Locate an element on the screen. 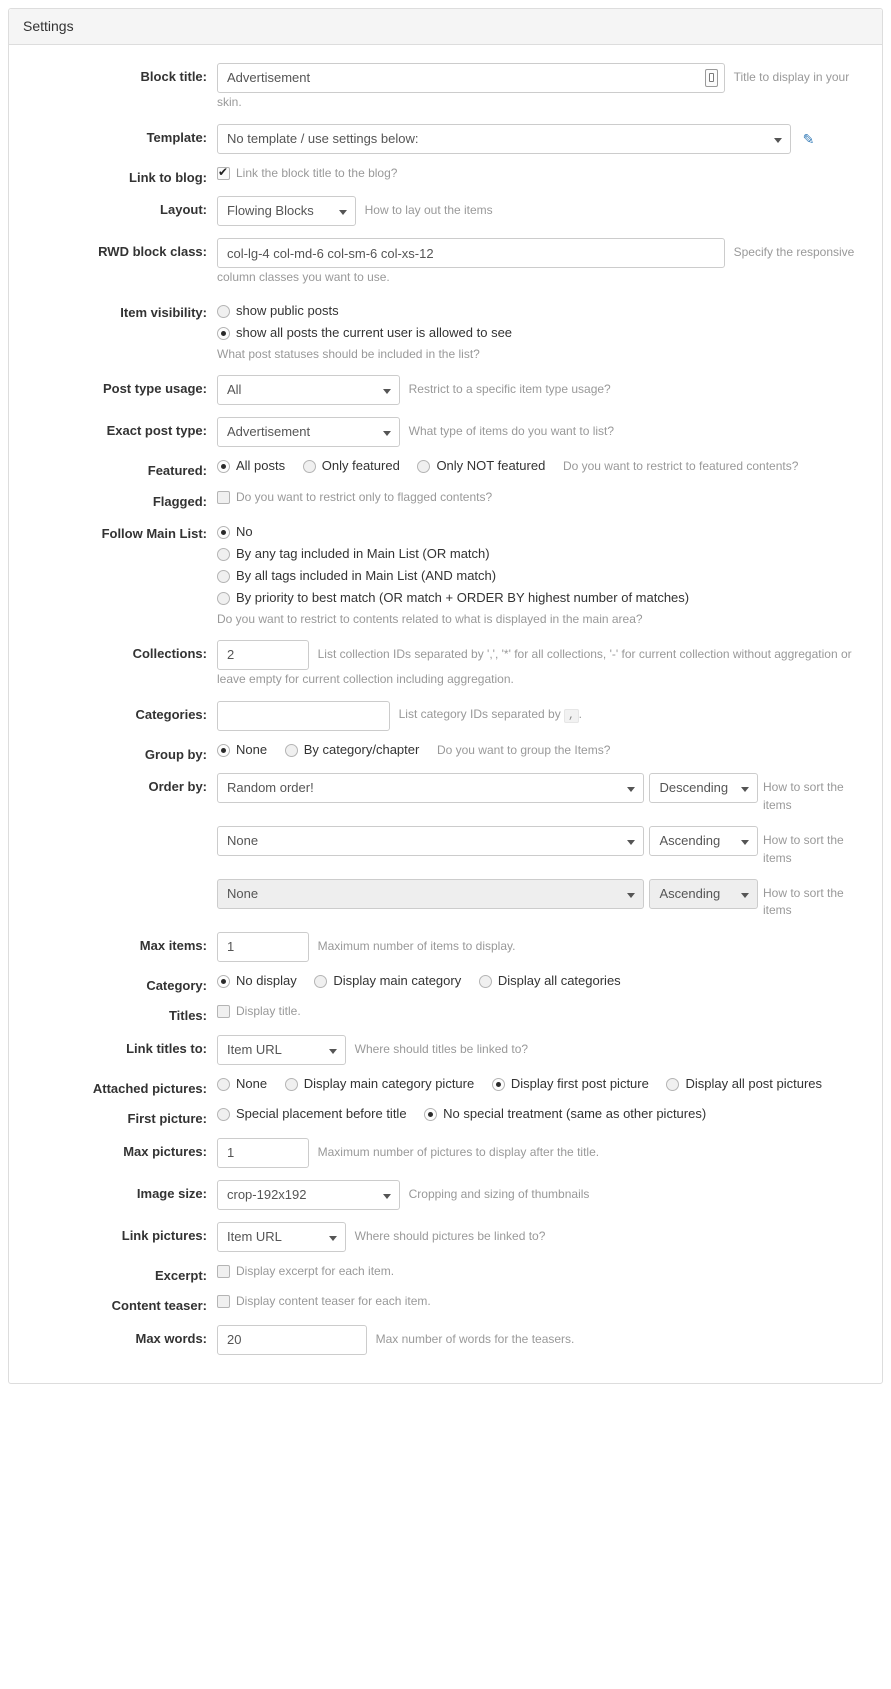 Image resolution: width=891 pixels, height=1689 pixels. item-visibility-label: Item visibility: is located at coordinates (163, 313).